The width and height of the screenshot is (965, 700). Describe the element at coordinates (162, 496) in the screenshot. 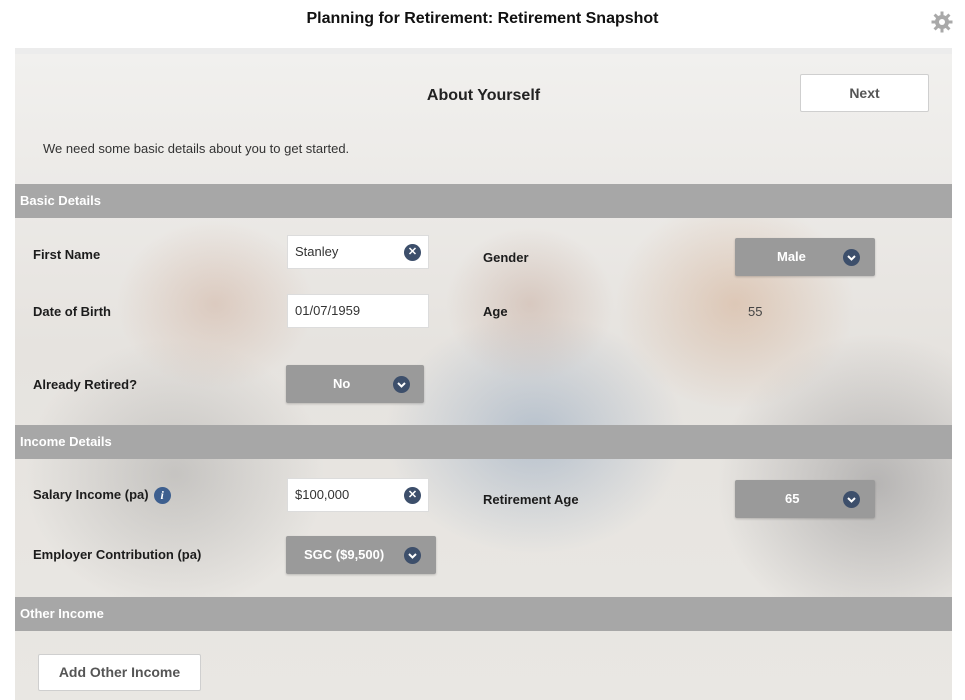

I see `info-icon: i` at that location.